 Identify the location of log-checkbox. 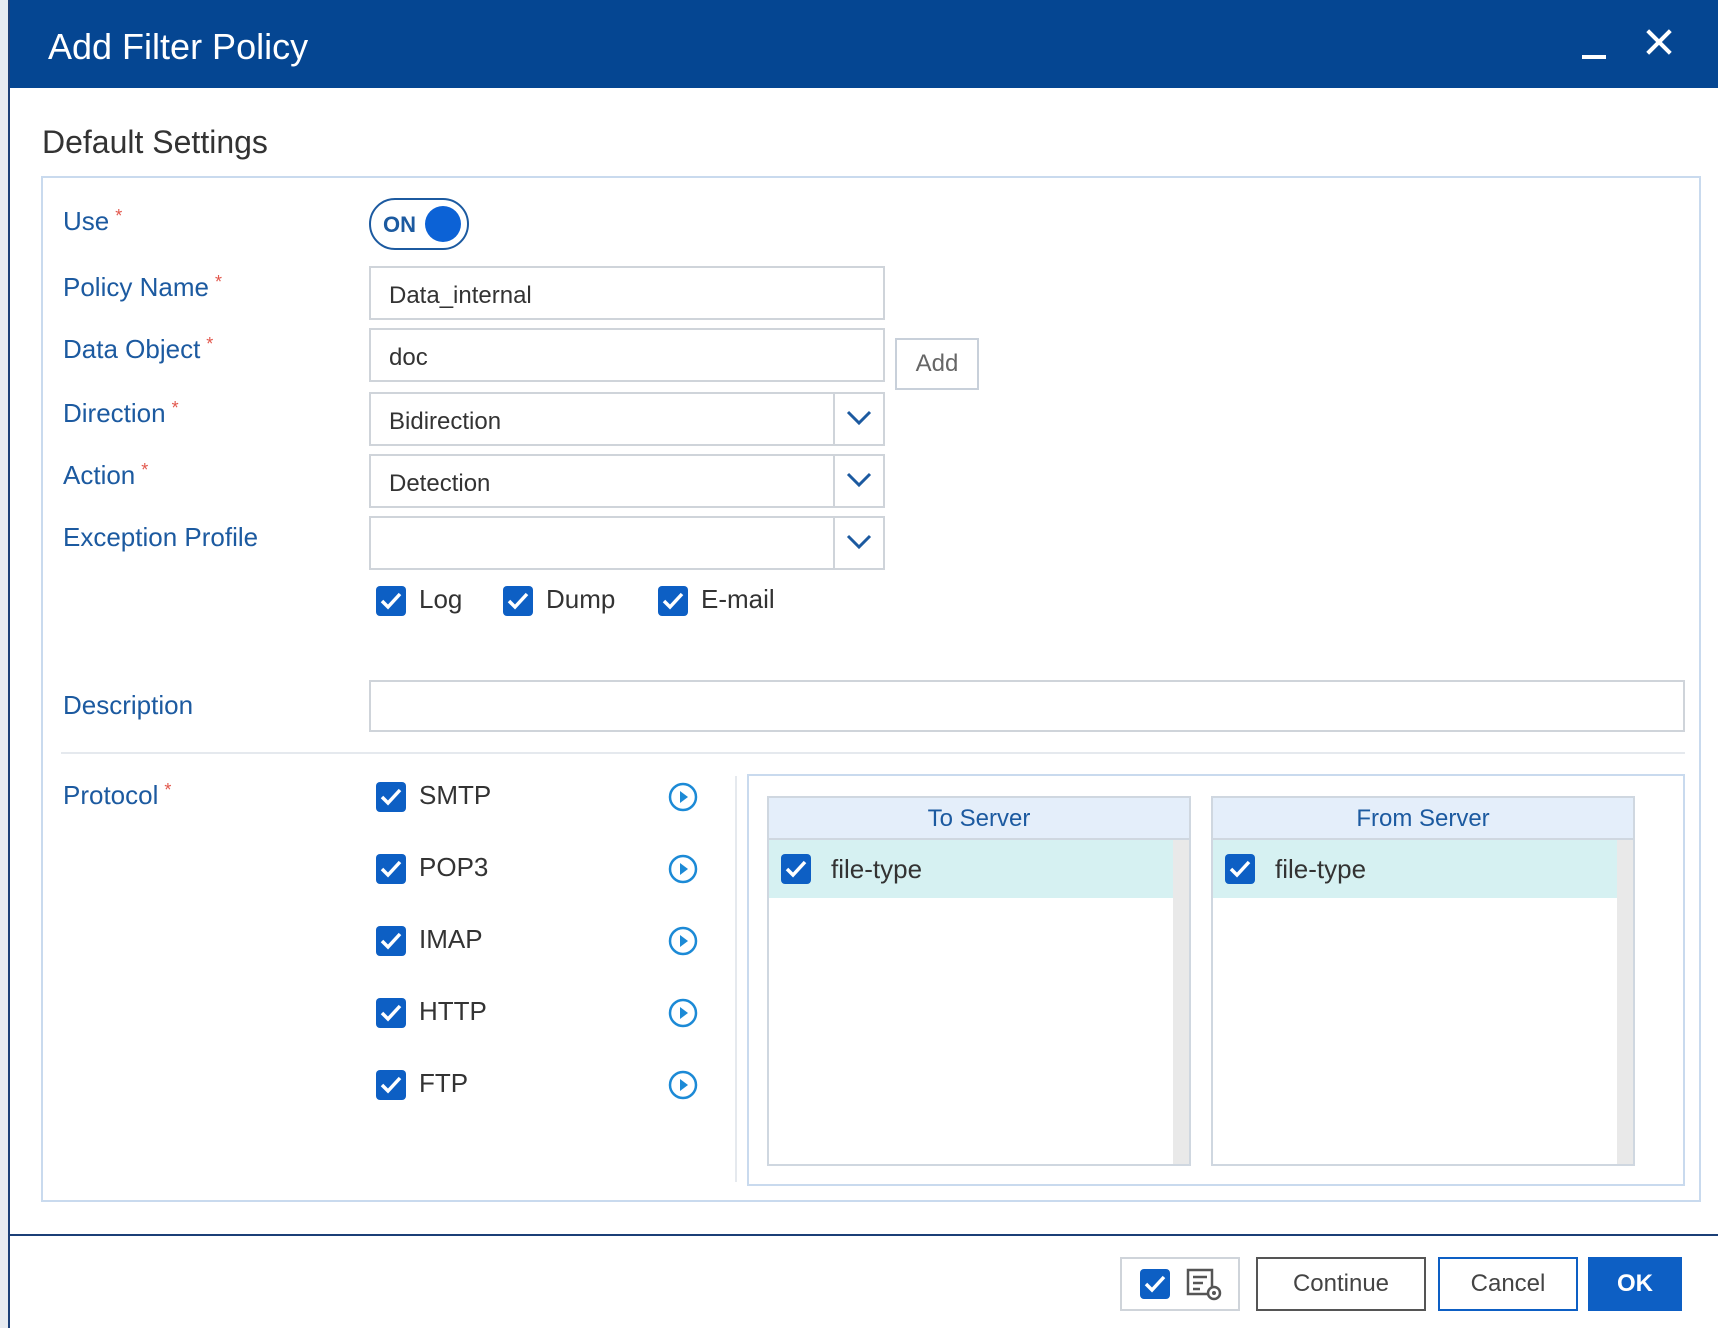
(391, 601).